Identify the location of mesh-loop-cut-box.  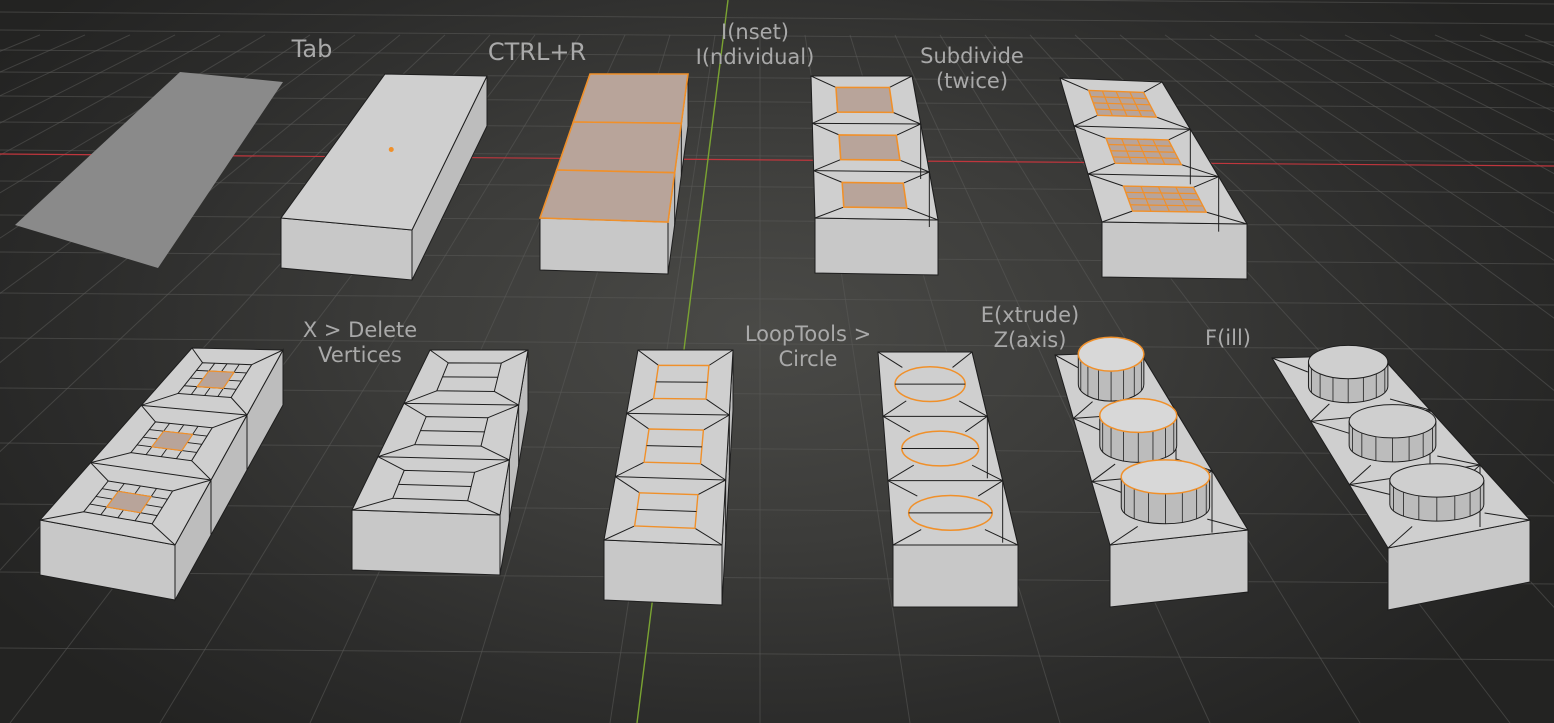
(613, 174).